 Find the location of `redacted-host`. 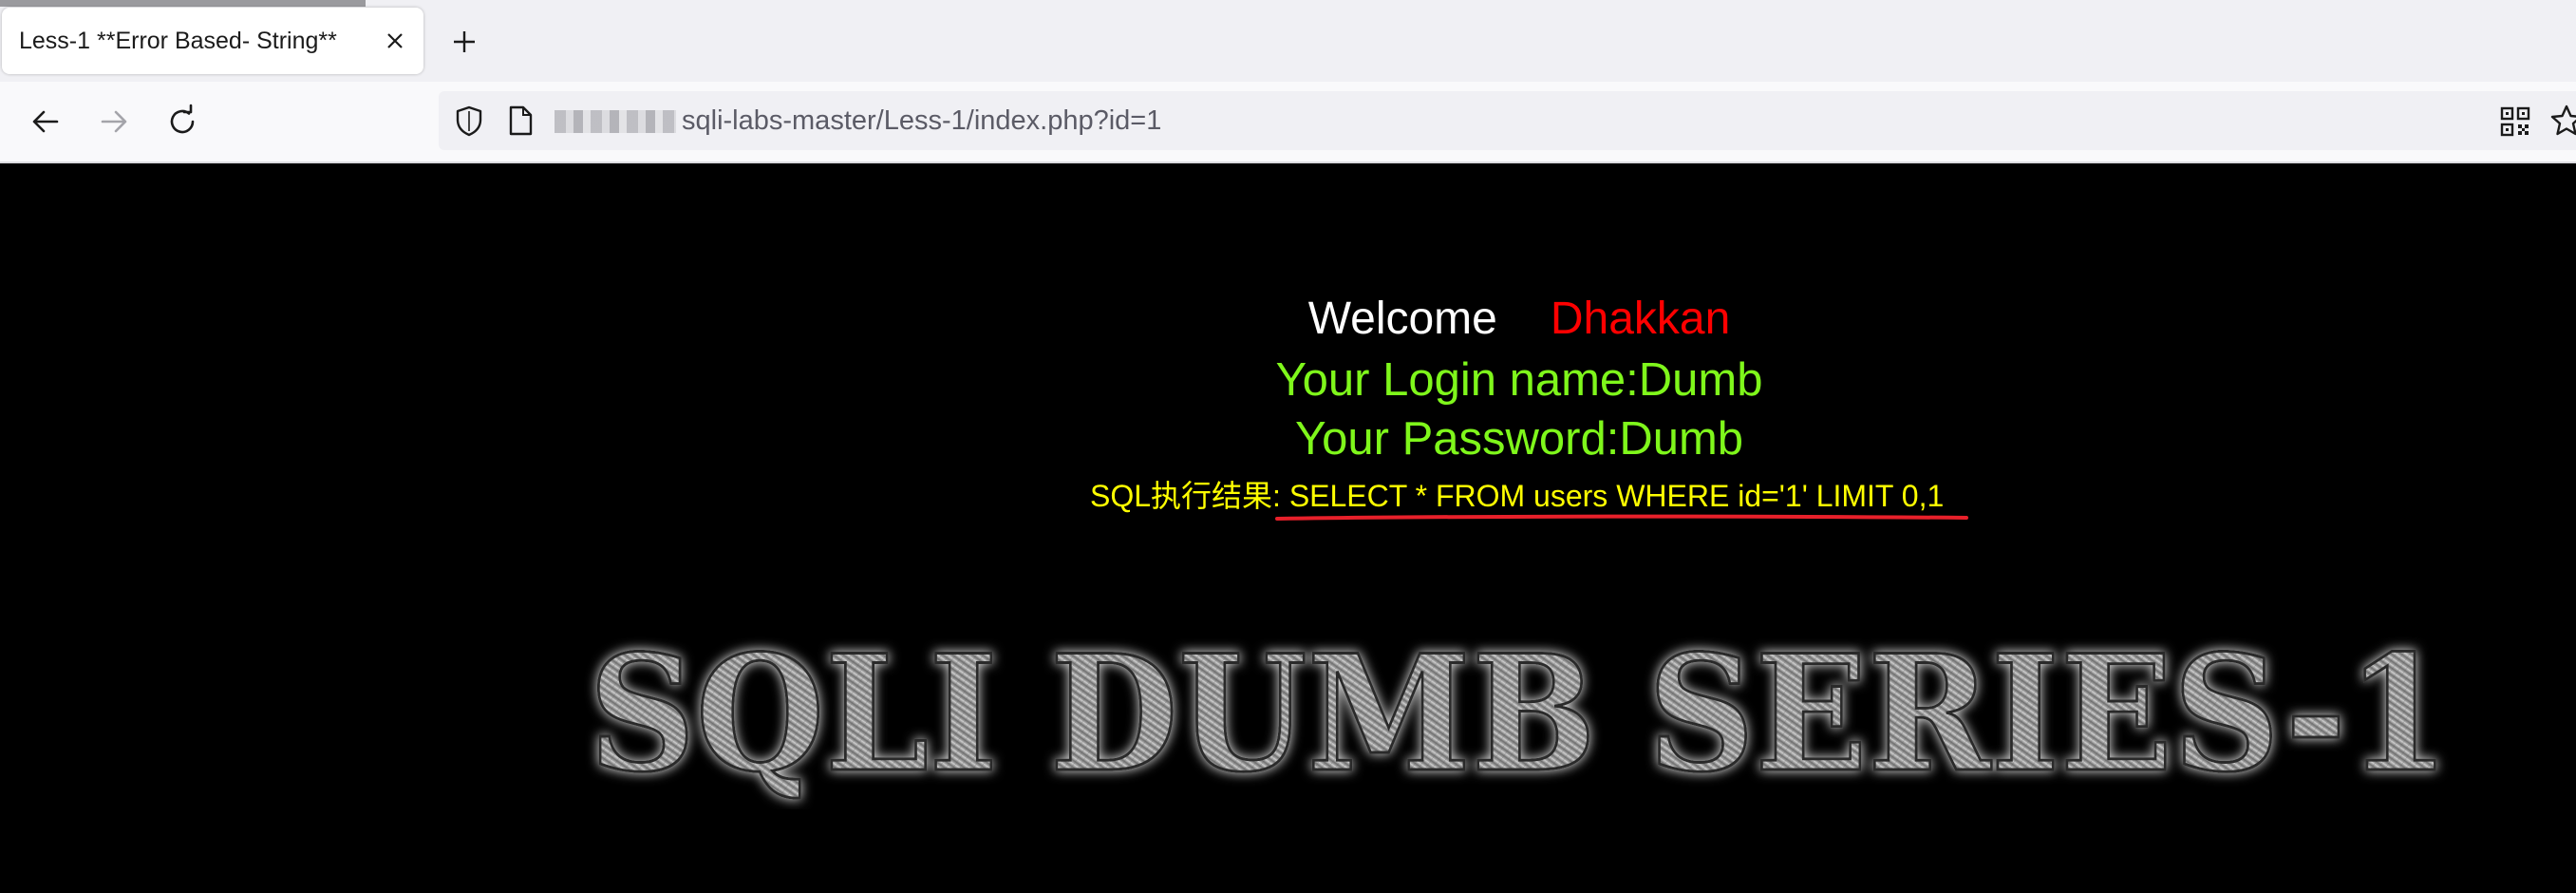

redacted-host is located at coordinates (615, 121).